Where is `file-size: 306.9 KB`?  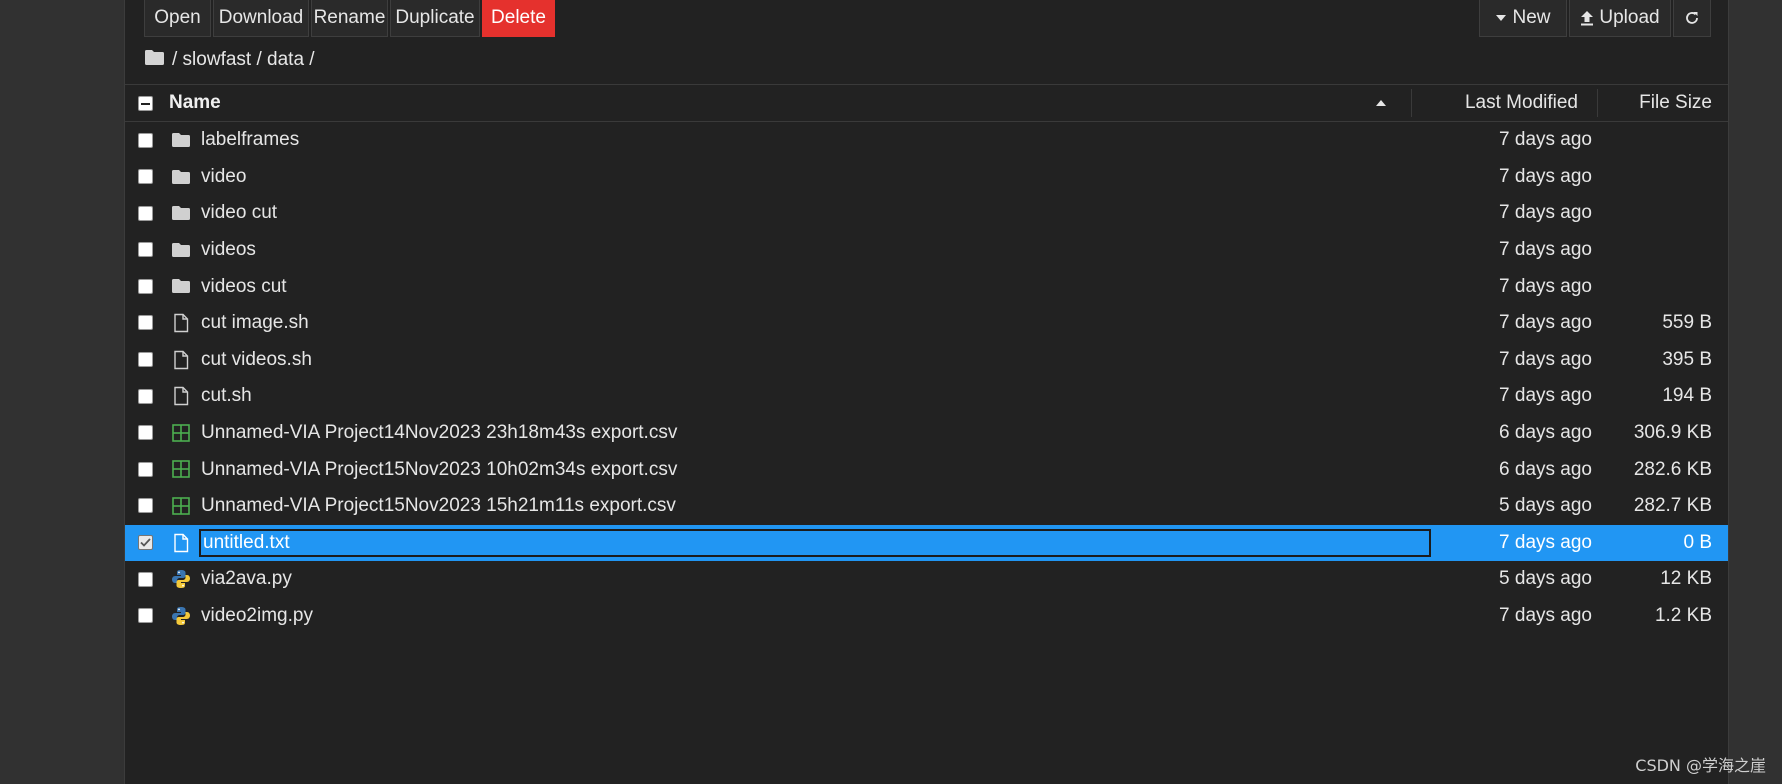 file-size: 306.9 KB is located at coordinates (1672, 433).